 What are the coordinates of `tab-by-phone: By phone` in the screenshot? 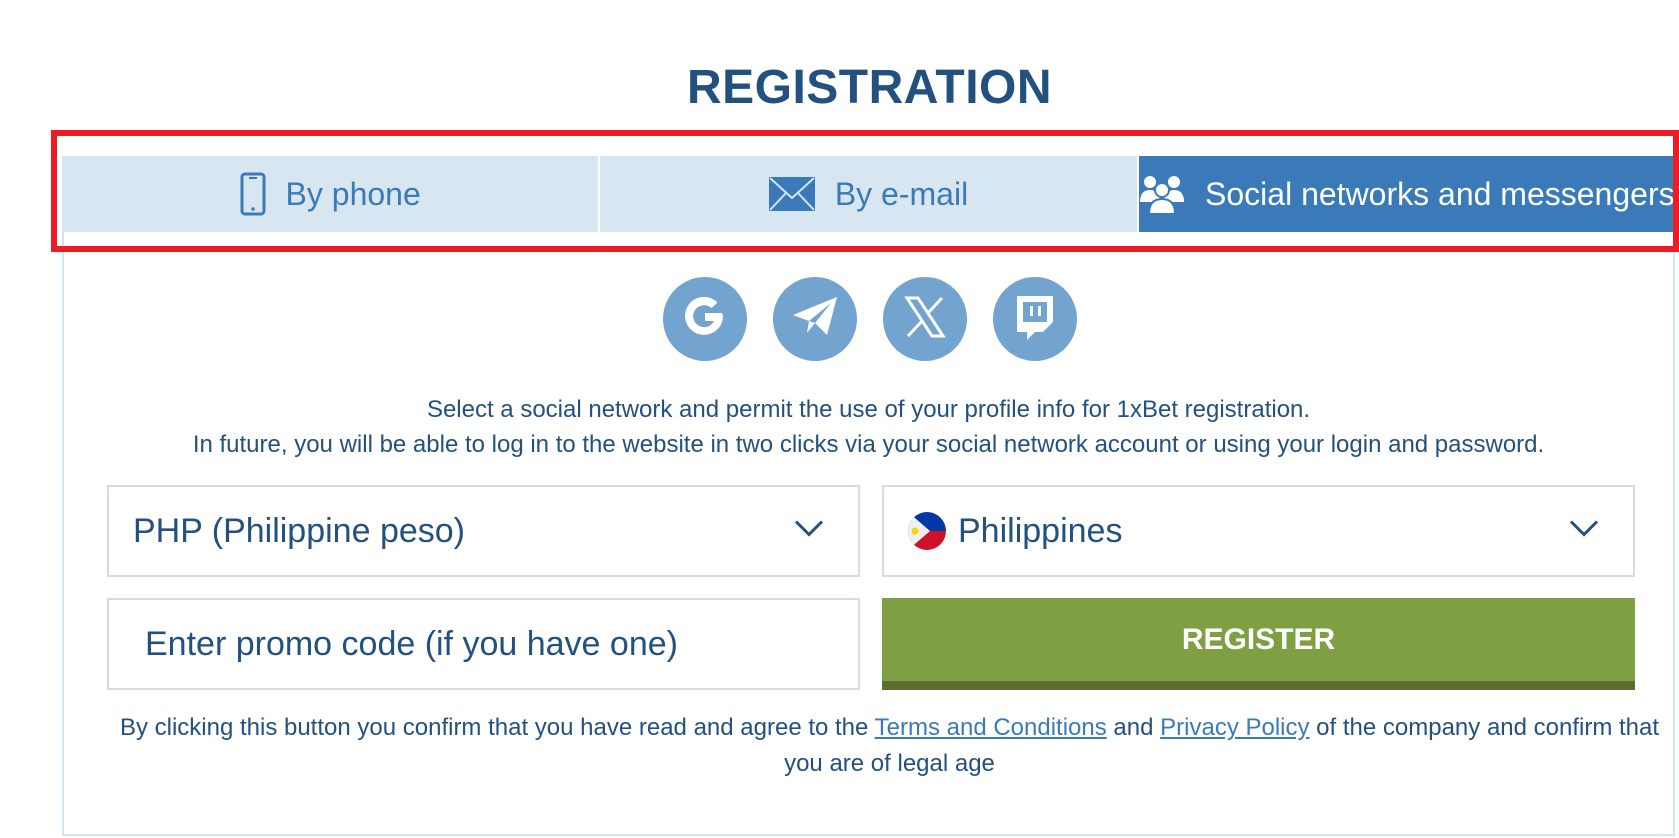 It's located at (330, 194).